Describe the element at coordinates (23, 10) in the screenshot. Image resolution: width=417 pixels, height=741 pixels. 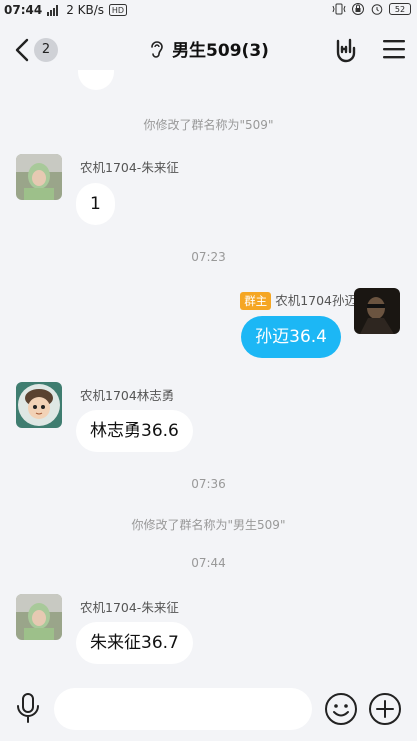
I see `status-time: 07:44` at that location.